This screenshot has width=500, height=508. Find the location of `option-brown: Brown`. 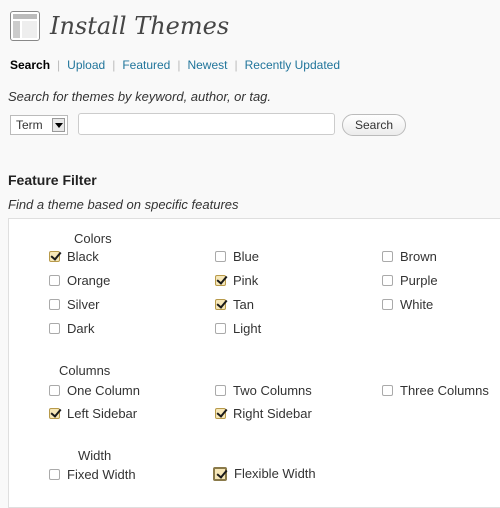

option-brown: Brown is located at coordinates (409, 256).